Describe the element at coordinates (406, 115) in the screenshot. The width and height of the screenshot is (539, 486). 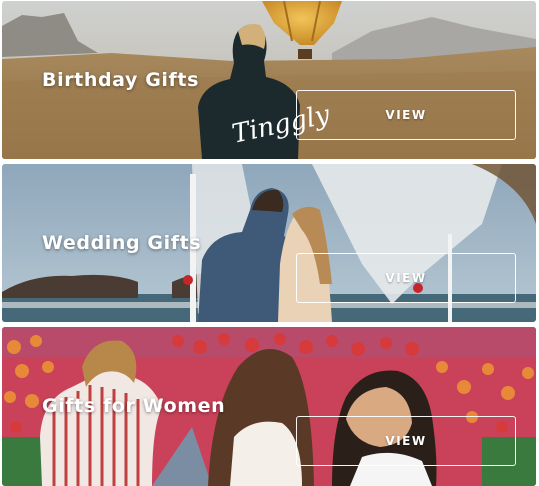
I see `birthday-gifts-view-button: VIEW` at that location.